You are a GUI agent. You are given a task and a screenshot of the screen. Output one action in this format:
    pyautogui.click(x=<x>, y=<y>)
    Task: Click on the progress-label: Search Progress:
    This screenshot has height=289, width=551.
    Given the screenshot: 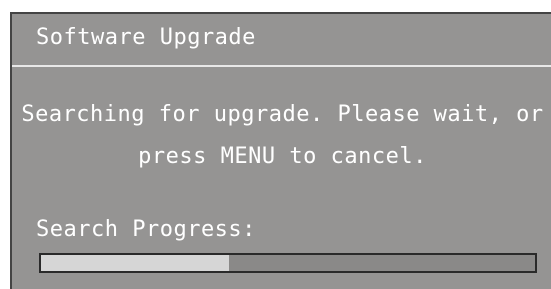 What is the action you would take?
    pyautogui.click(x=146, y=229)
    